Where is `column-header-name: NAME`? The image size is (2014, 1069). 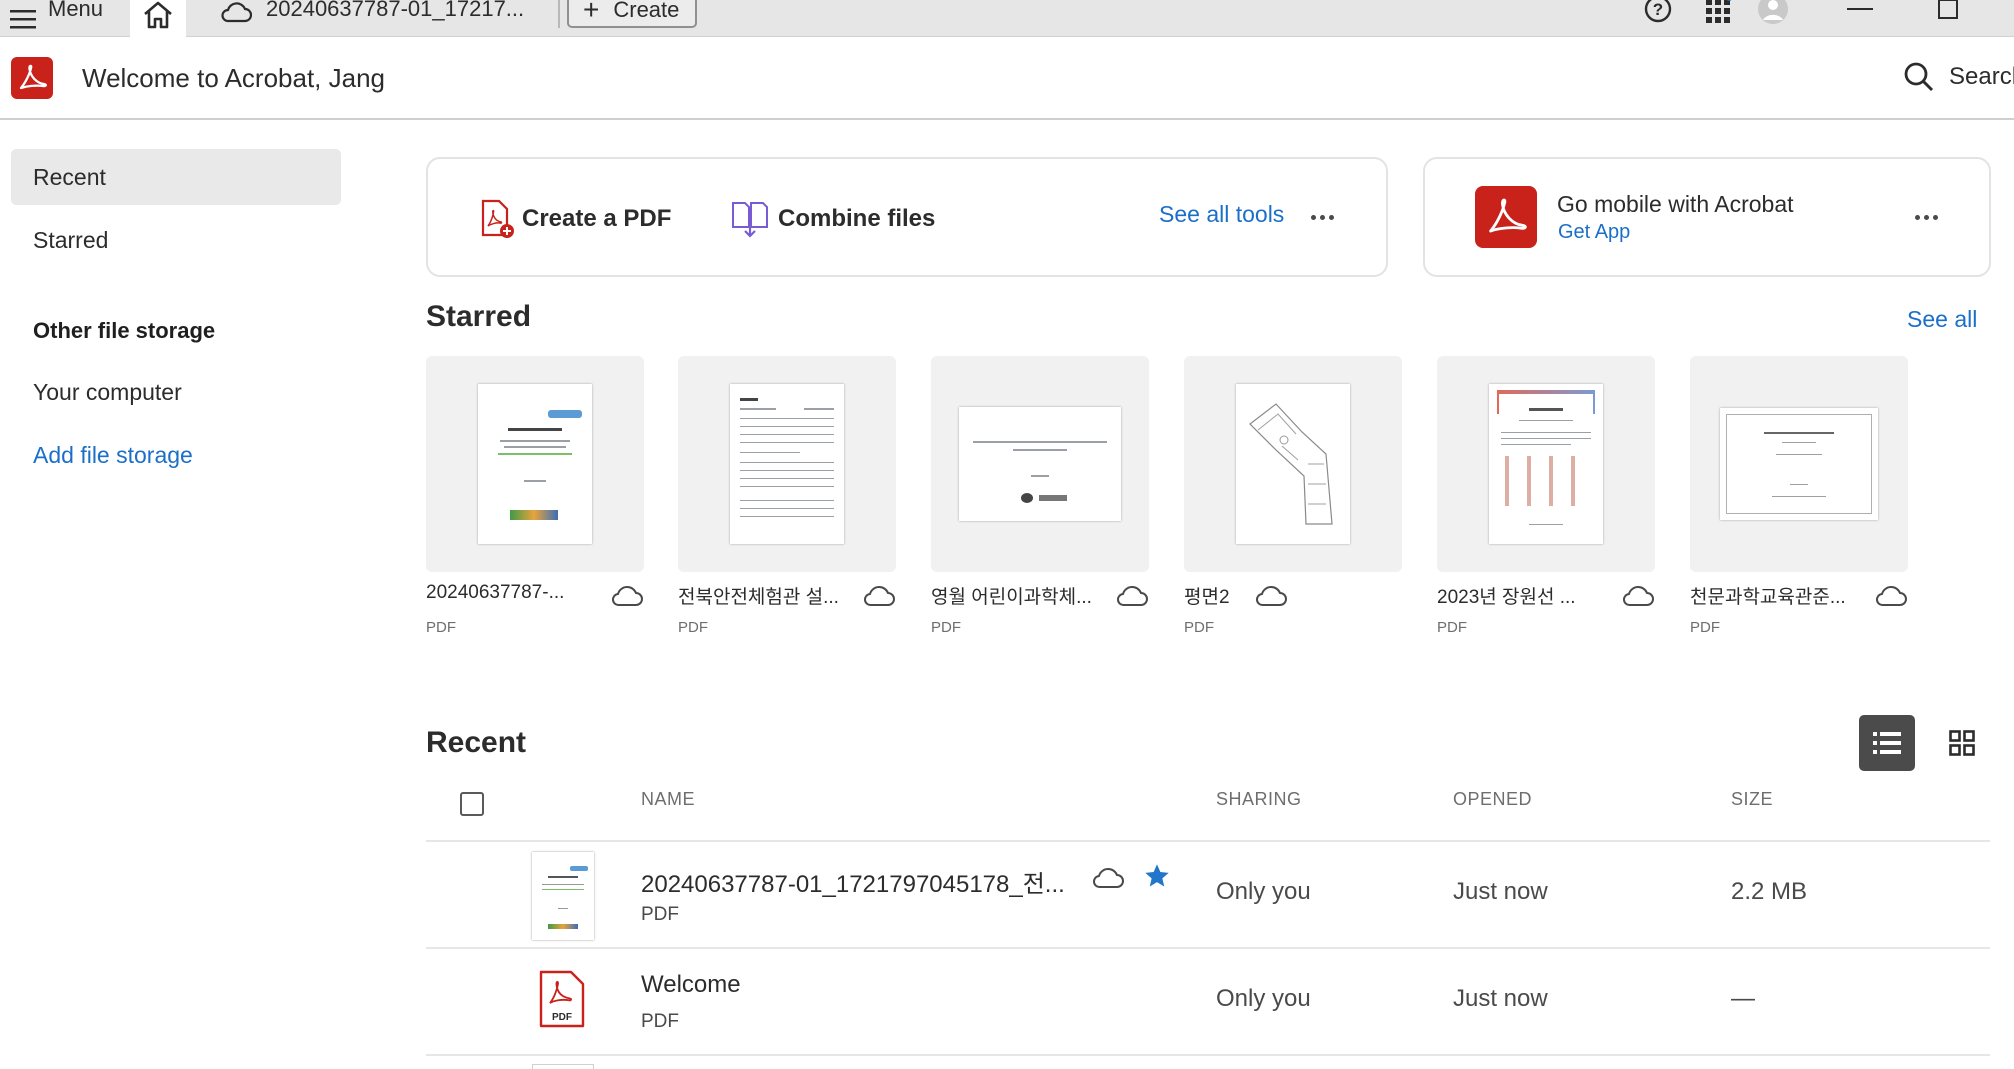 column-header-name: NAME is located at coordinates (668, 799).